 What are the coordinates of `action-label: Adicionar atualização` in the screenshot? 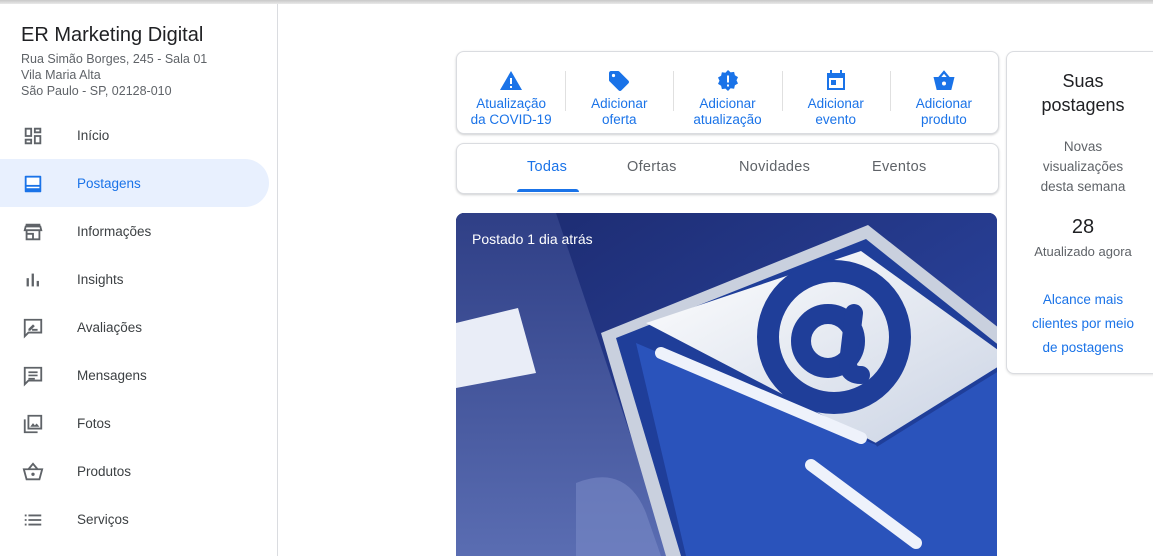 It's located at (727, 111).